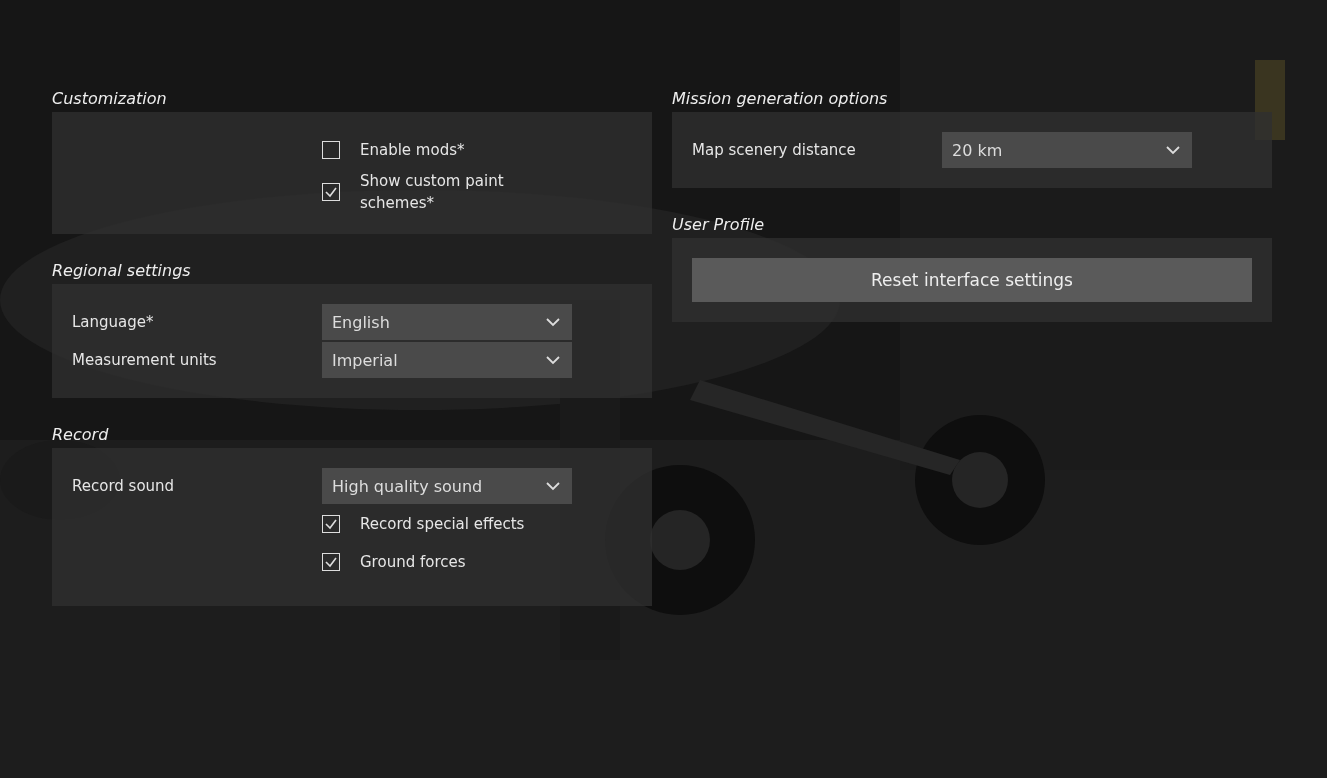  Describe the element at coordinates (413, 562) in the screenshot. I see `checkbox-label: Ground forces` at that location.